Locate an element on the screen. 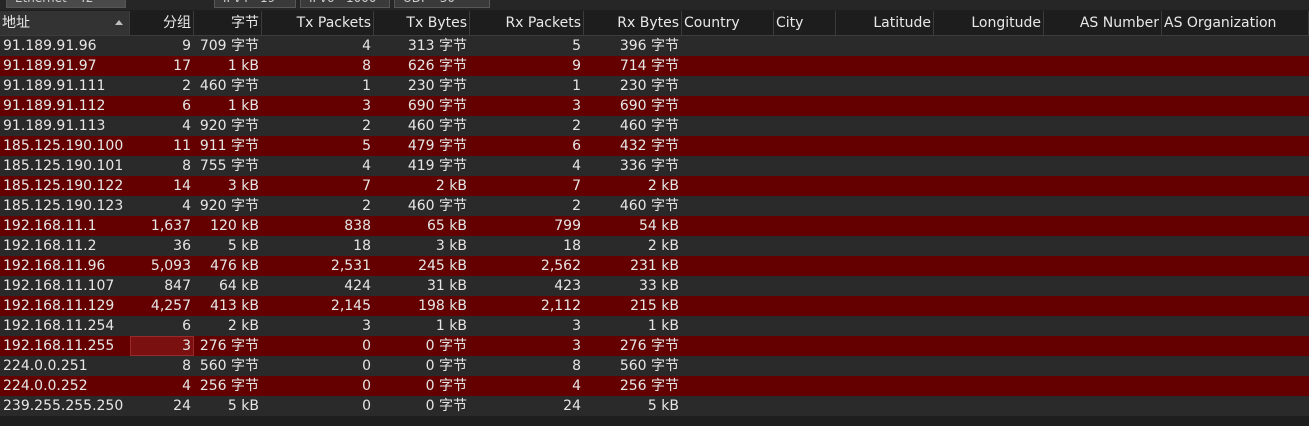  cell-rx-bytes: 1 kB is located at coordinates (663, 326).